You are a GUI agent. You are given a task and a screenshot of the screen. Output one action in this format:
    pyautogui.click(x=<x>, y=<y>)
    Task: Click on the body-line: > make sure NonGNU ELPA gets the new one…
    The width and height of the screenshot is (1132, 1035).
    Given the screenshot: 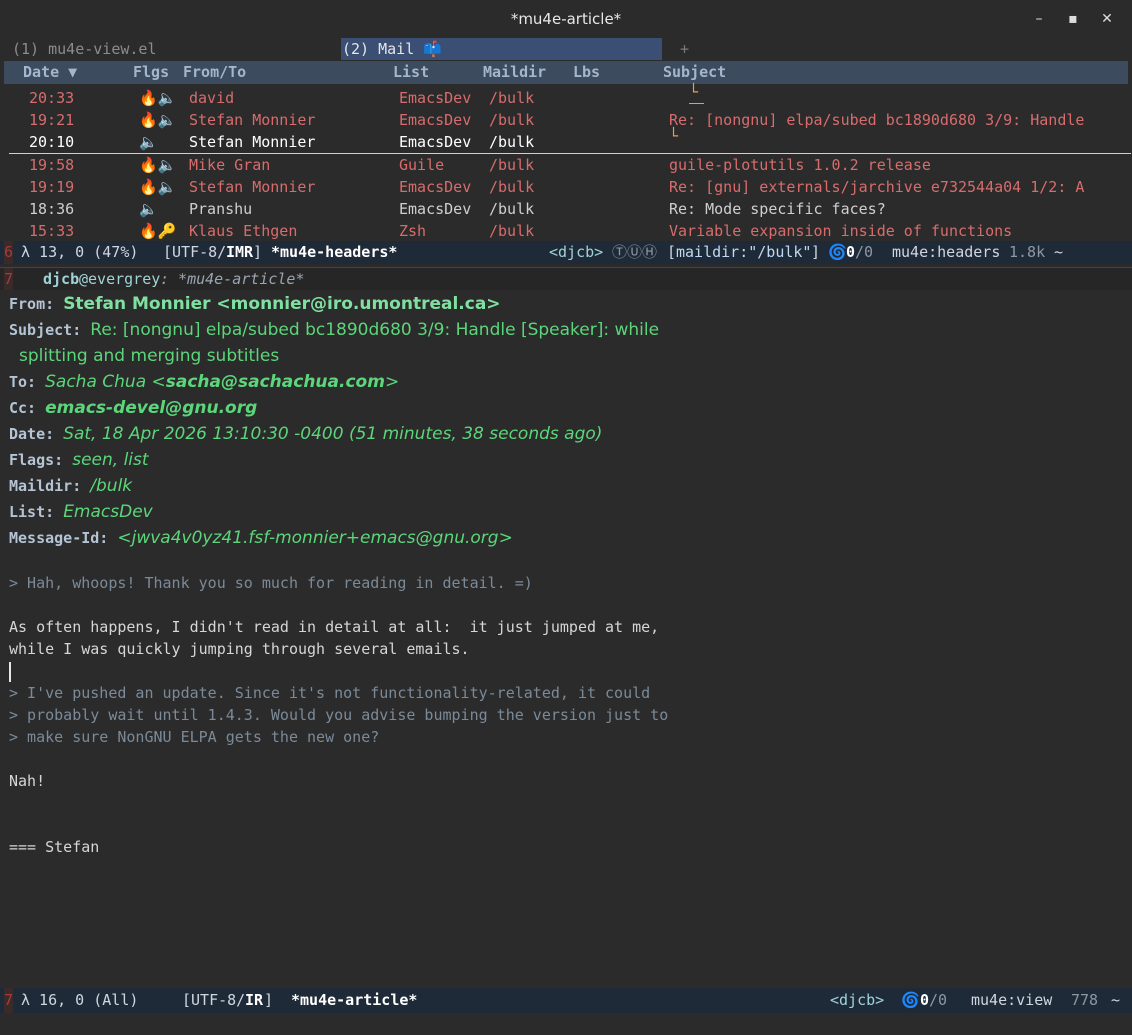 What is the action you would take?
    pyautogui.click(x=194, y=737)
    